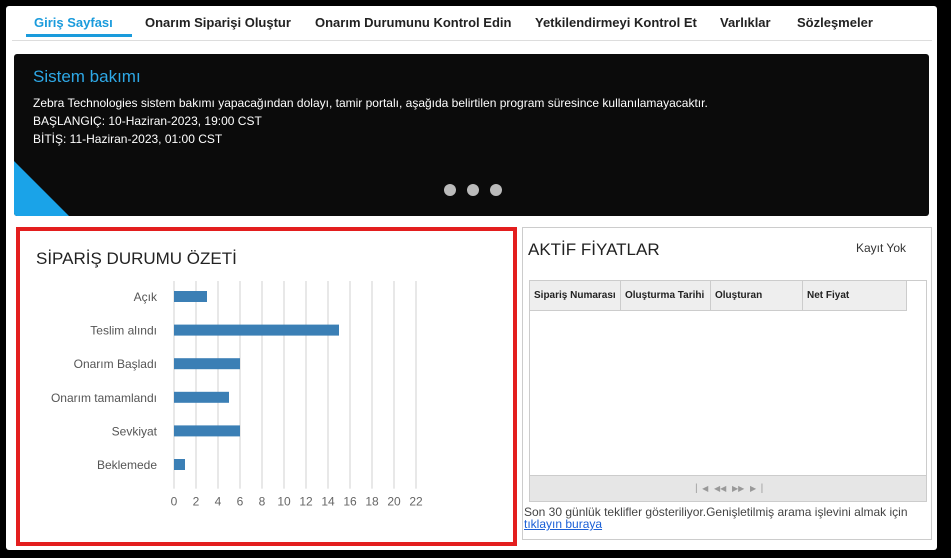 The height and width of the screenshot is (558, 951). Describe the element at coordinates (394, 502) in the screenshot. I see `x-tick-label: 20` at that location.